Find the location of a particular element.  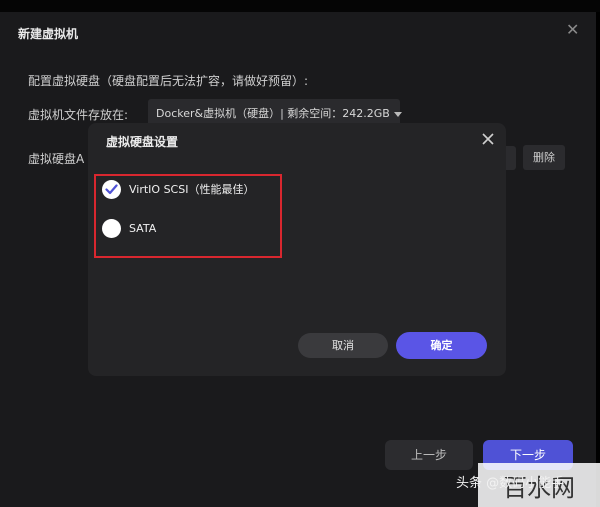

dialog-title: 虚拟硬盘设置 is located at coordinates (142, 142).